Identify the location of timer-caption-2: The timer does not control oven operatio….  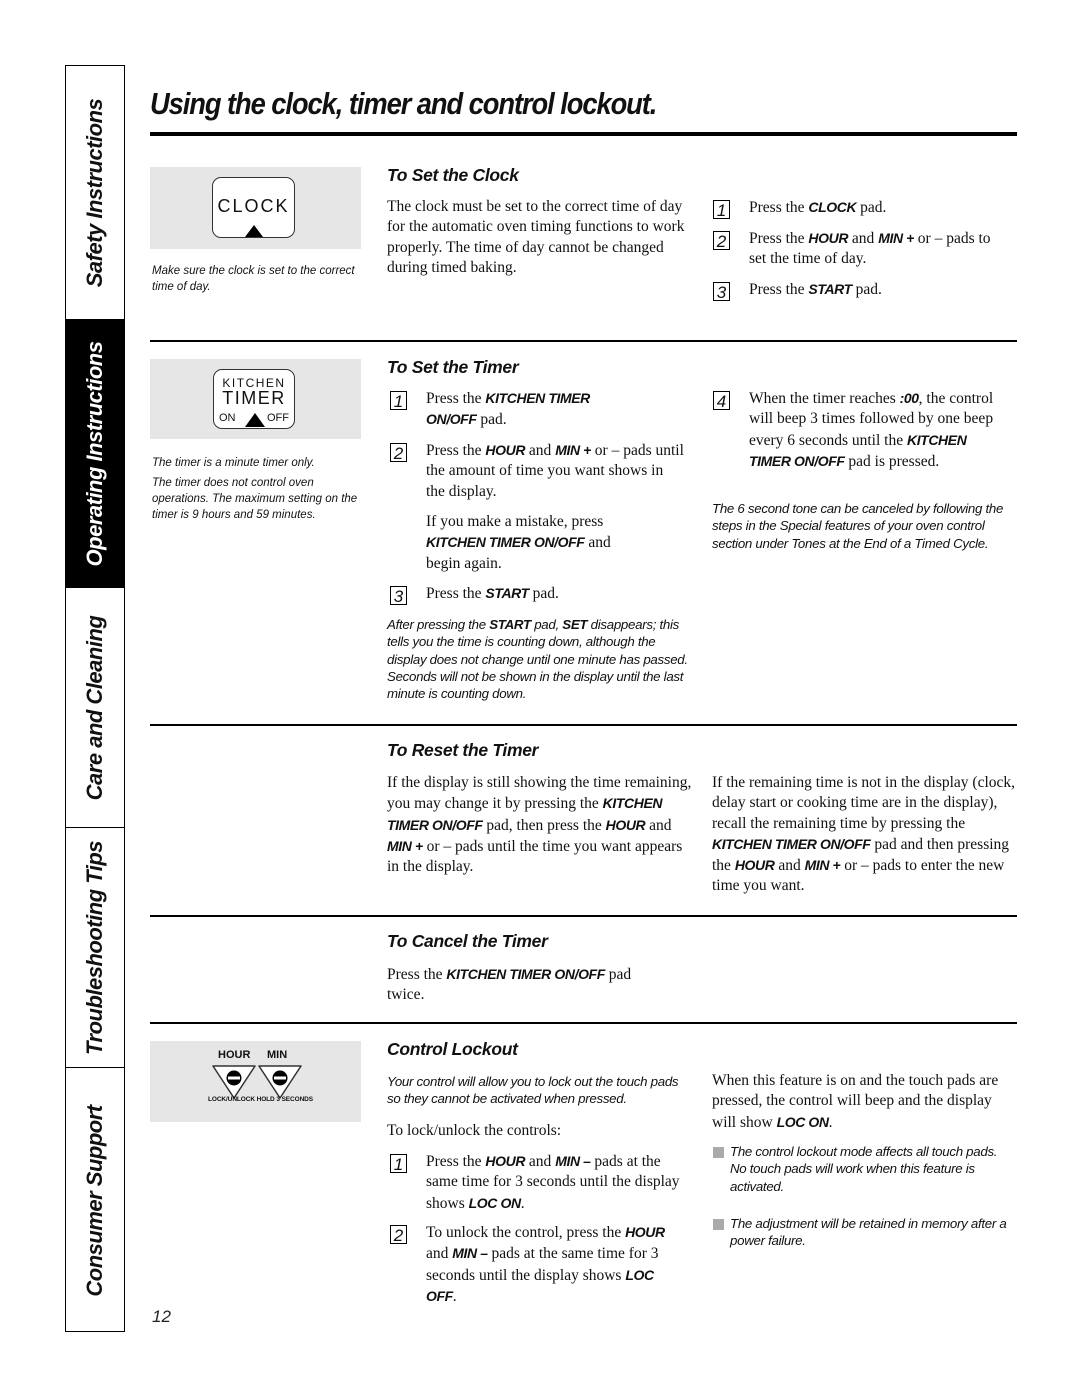
(255, 499).